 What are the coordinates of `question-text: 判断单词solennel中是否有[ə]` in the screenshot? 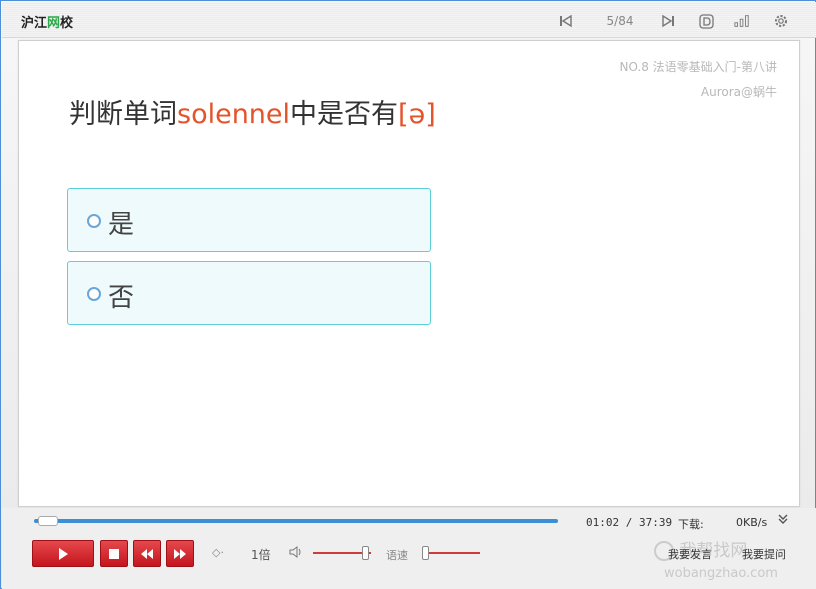 It's located at (252, 114).